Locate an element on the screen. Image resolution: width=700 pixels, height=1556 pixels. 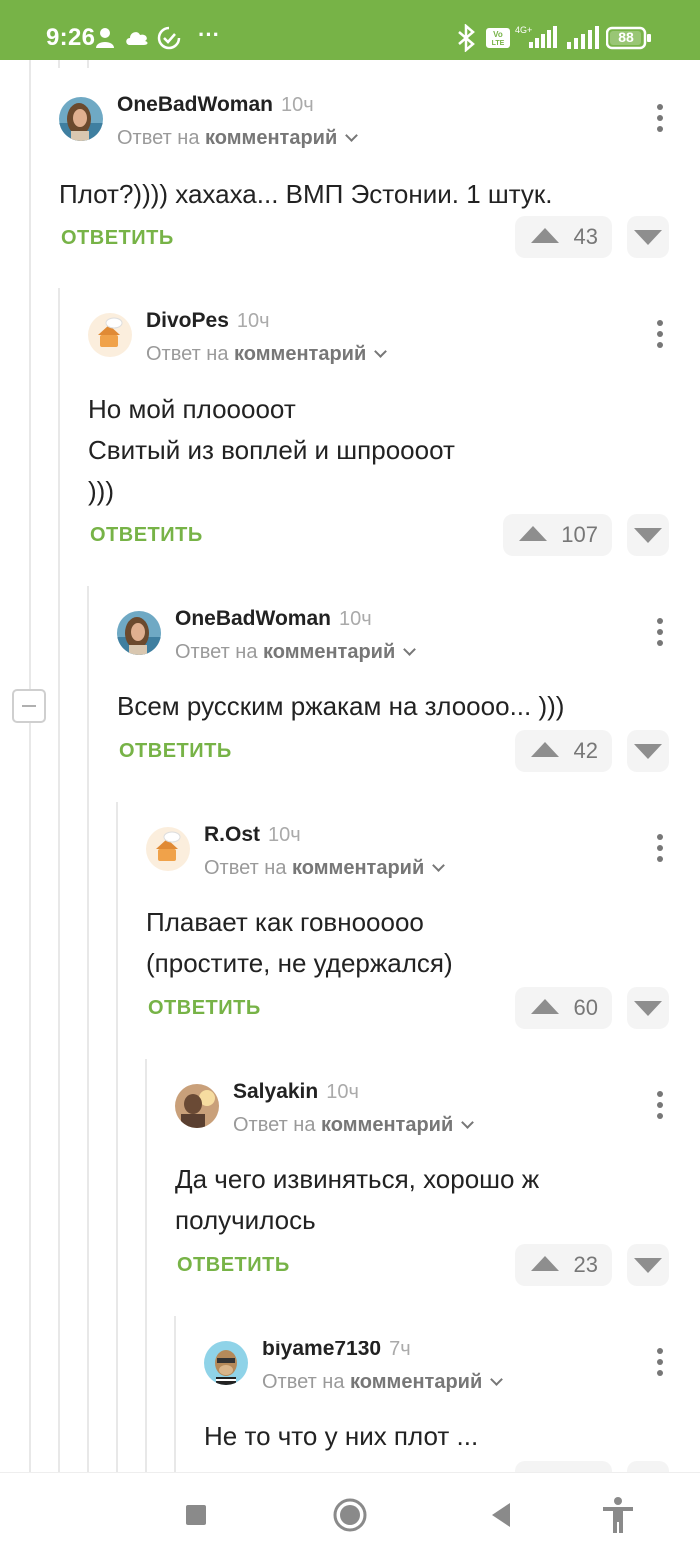
signal-icon is located at coordinates (583, 37).